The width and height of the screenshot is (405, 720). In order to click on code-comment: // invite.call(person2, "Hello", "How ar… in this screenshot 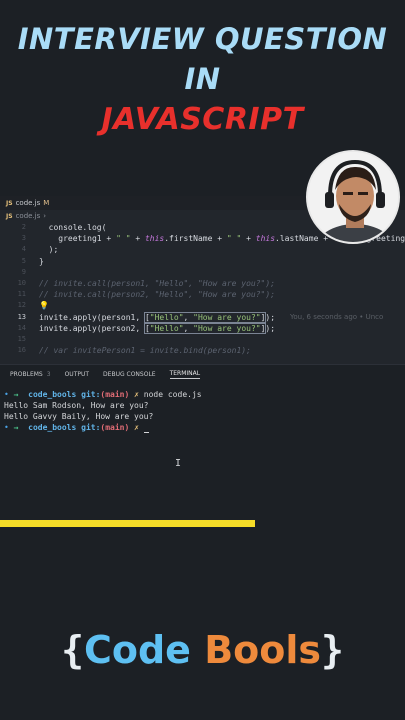, I will do `click(157, 295)`.